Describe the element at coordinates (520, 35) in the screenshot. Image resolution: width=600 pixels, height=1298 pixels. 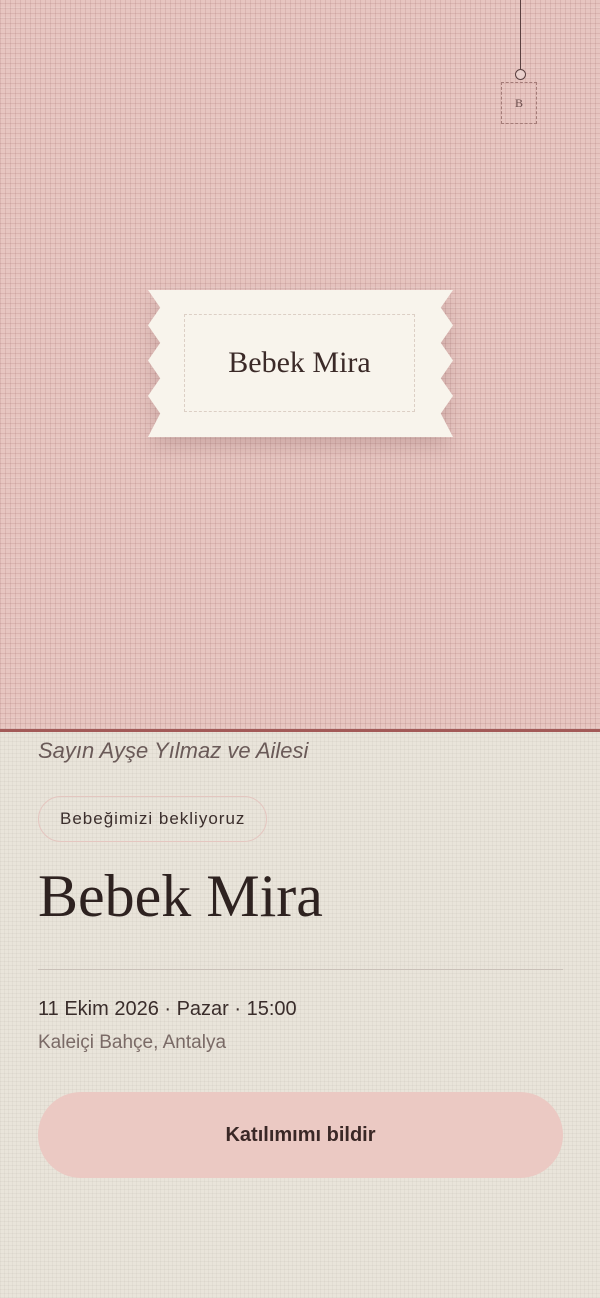
I see `tag-string` at that location.